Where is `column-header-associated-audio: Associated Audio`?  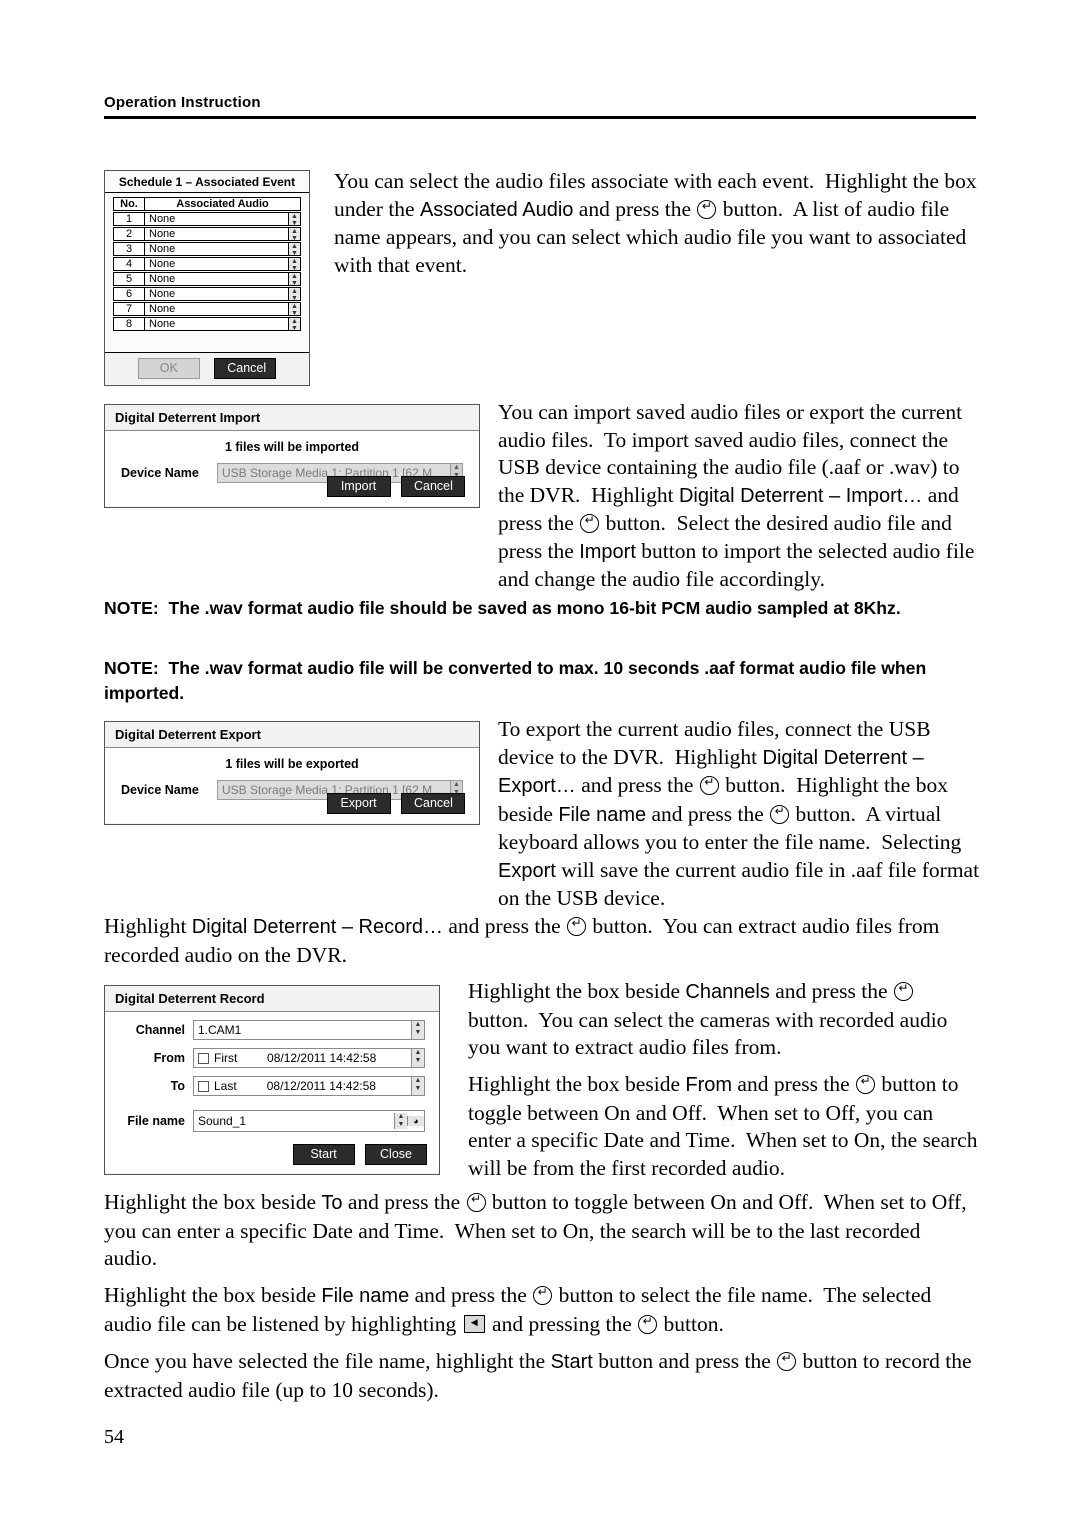
column-header-associated-audio: Associated Audio is located at coordinates (223, 204).